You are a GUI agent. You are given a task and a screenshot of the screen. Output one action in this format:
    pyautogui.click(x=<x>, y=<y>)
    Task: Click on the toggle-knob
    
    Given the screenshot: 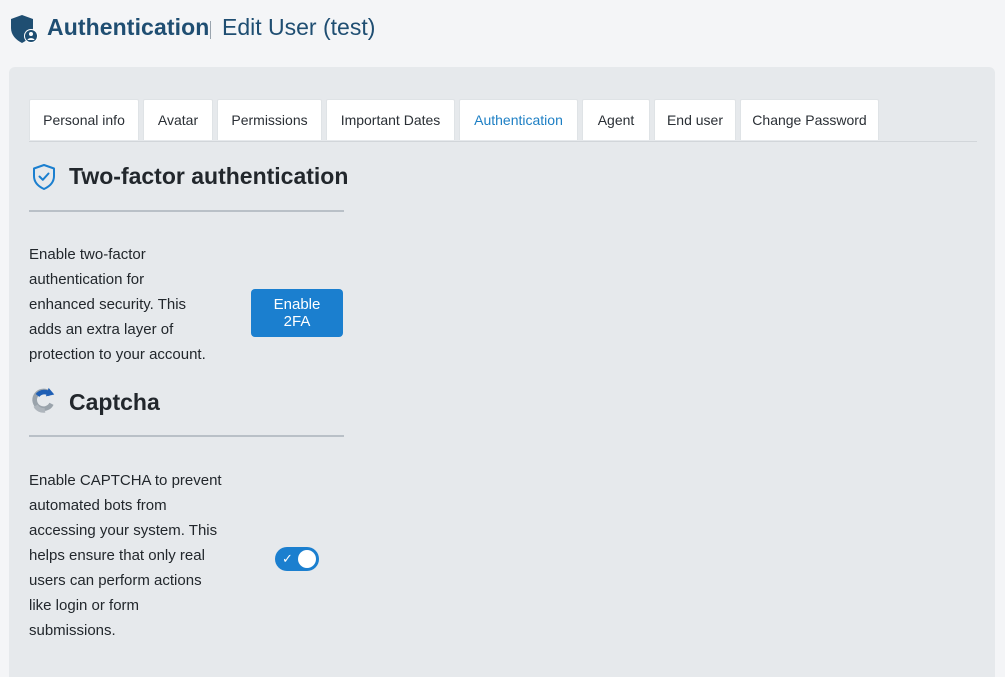 What is the action you would take?
    pyautogui.click(x=307, y=559)
    